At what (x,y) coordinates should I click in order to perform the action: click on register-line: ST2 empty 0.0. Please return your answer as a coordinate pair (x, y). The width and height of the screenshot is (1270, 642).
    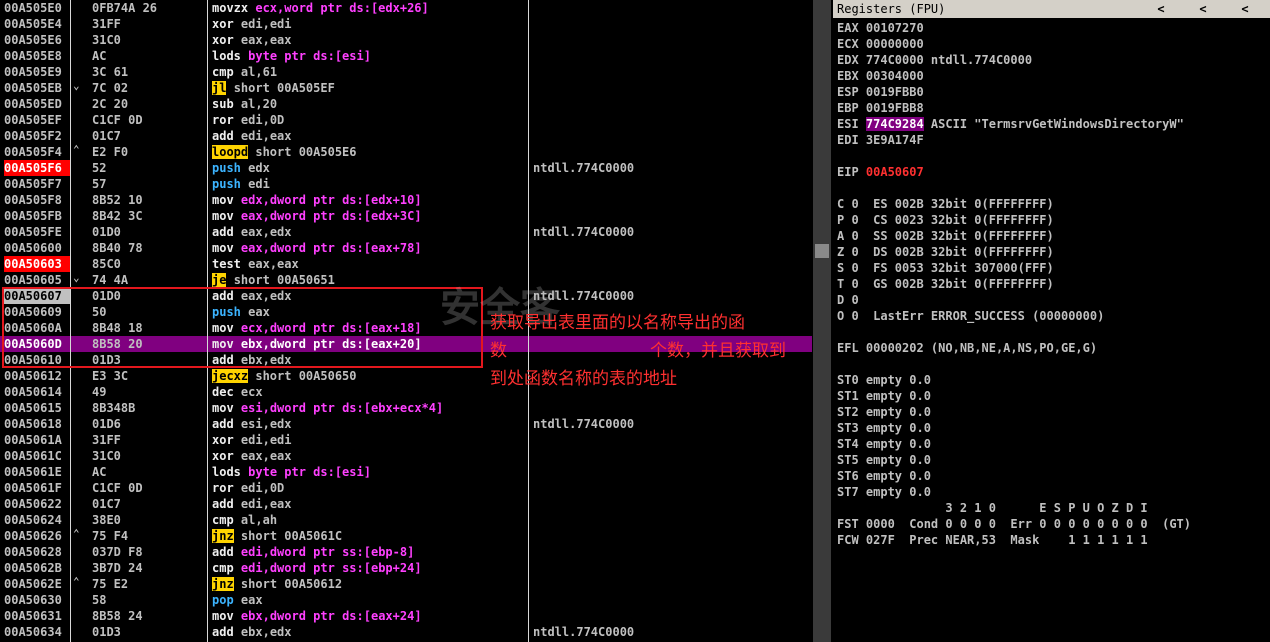
    Looking at the image, I should click on (884, 412).